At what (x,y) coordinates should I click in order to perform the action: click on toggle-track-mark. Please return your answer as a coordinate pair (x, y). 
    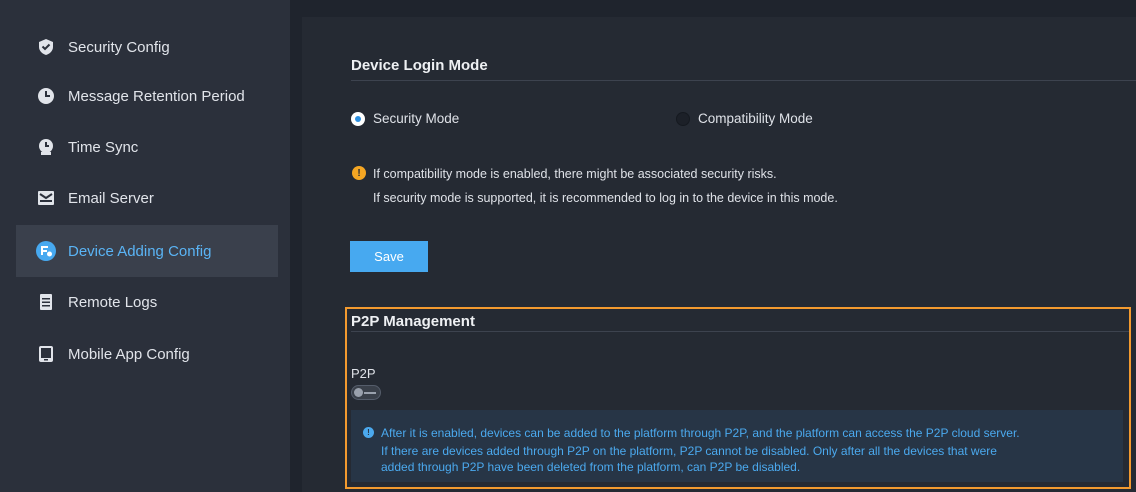
    Looking at the image, I should click on (370, 393).